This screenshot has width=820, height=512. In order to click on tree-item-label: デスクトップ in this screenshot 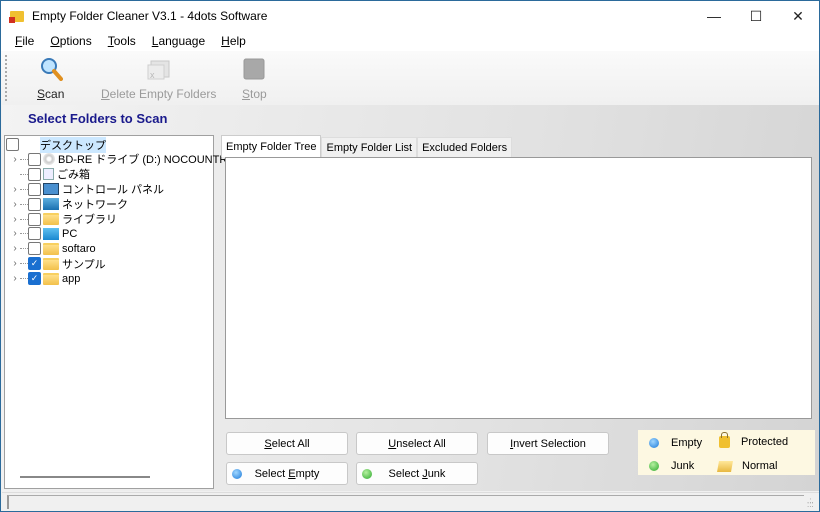, I will do `click(73, 144)`.